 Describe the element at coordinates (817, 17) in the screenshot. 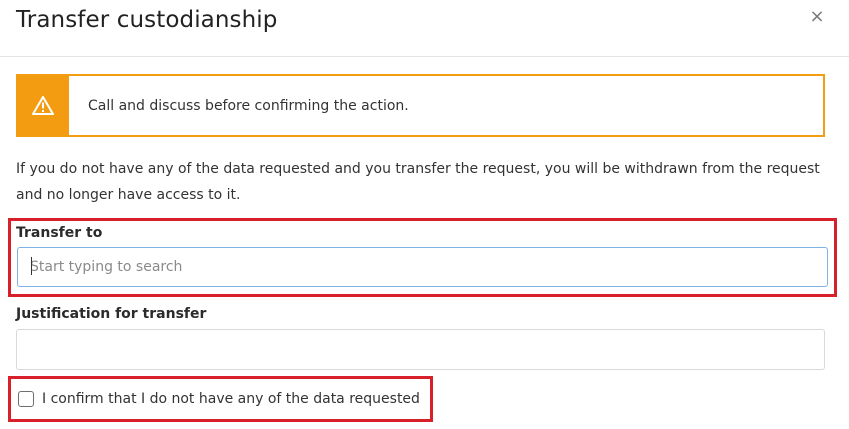

I see `close-icon: ×` at that location.